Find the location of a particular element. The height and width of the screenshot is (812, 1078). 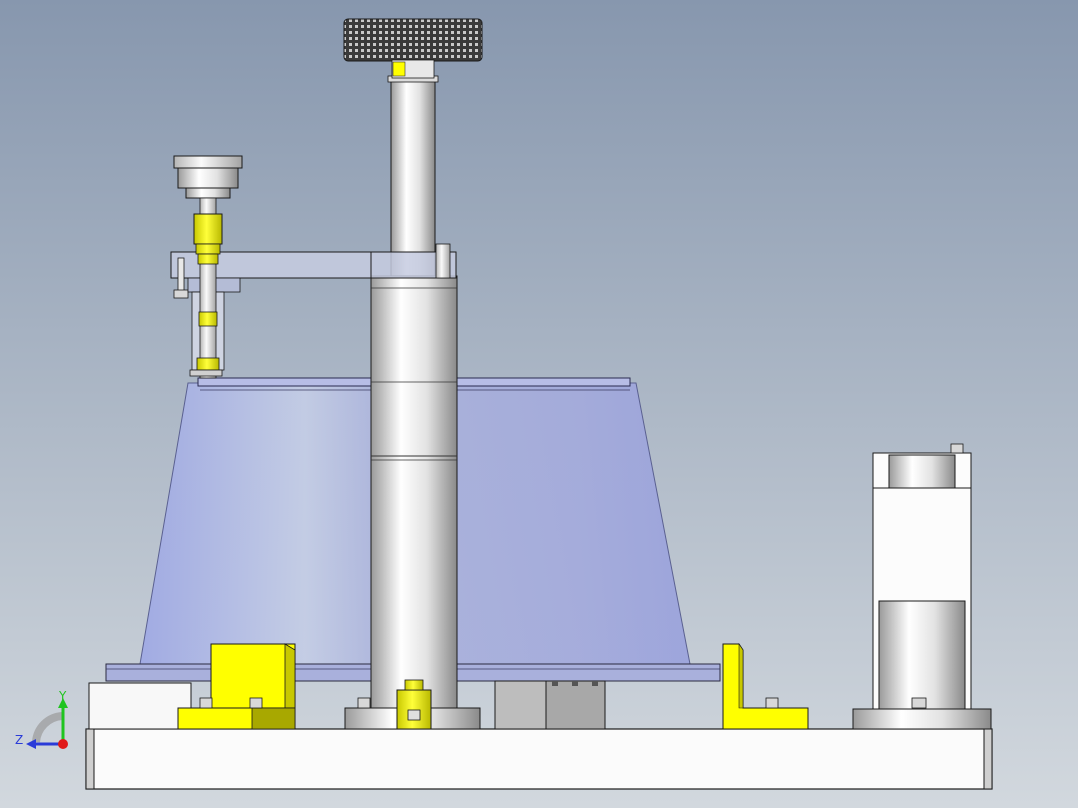

base-plate is located at coordinates (539, 759).